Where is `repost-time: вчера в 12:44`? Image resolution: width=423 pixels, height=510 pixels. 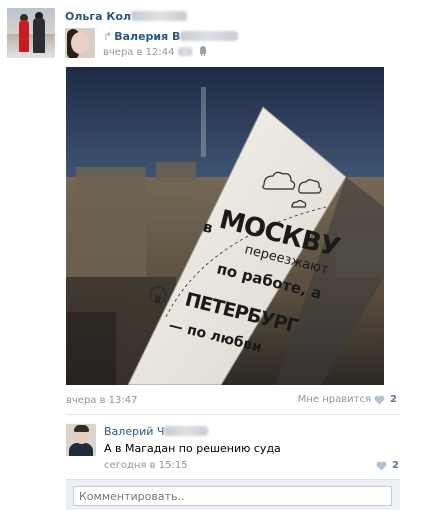 repost-time: вчера в 12:44 is located at coordinates (155, 52).